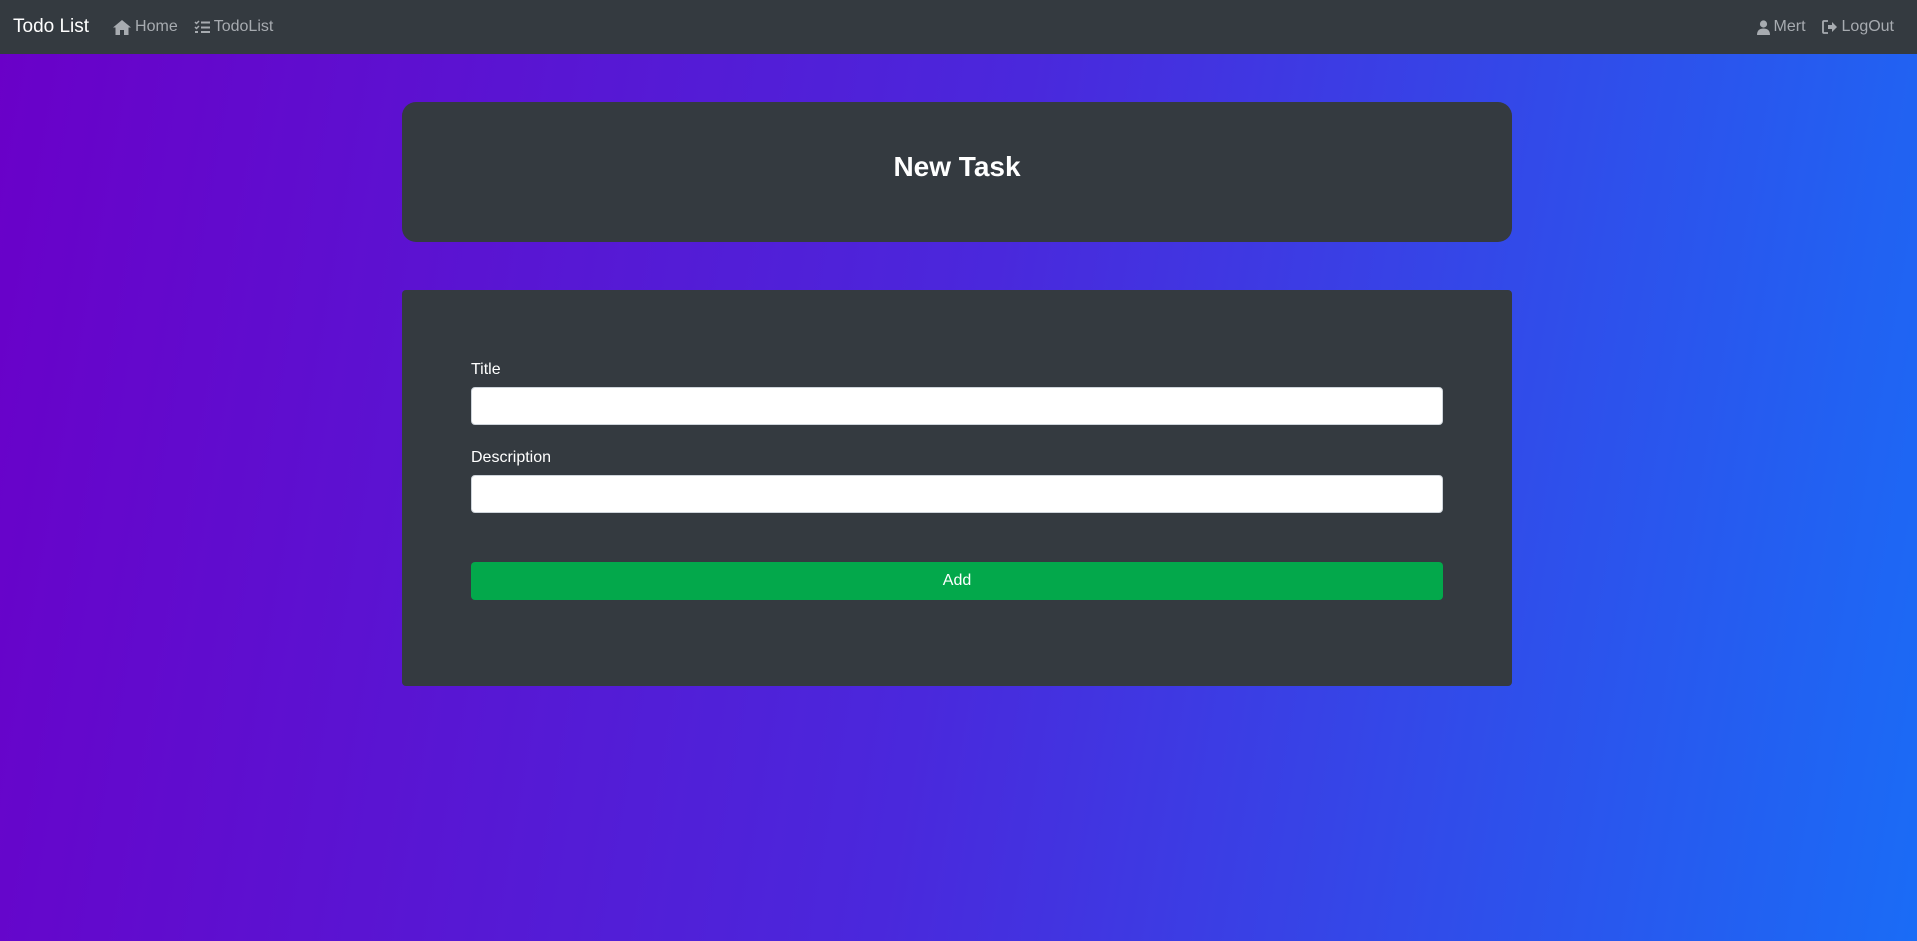 Image resolution: width=1917 pixels, height=941 pixels. I want to click on brand-link: Todo List, so click(51, 27).